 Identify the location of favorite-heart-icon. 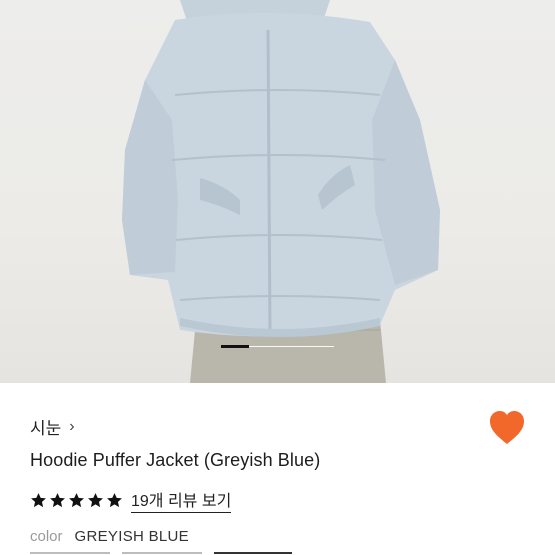
(507, 428).